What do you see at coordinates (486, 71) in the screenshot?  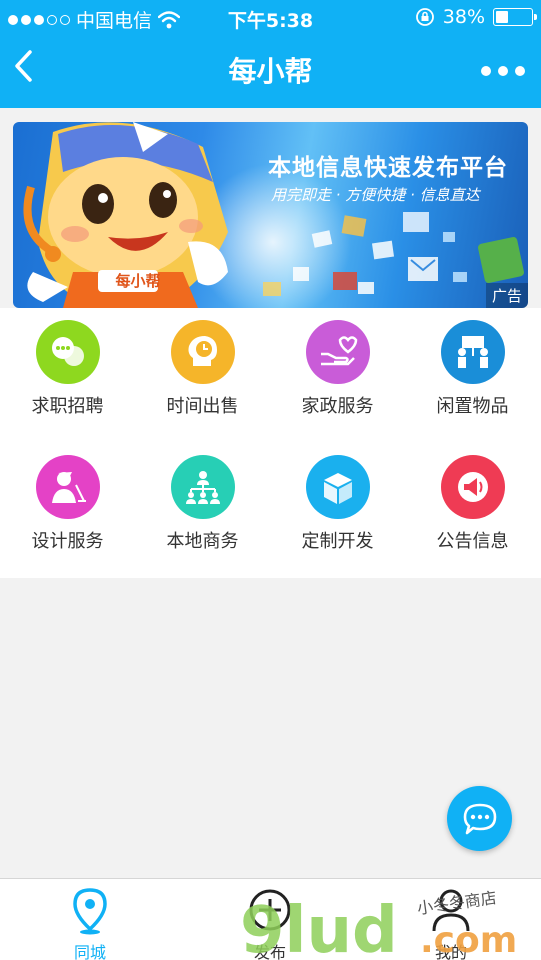 I see `more-horizontal-icon` at bounding box center [486, 71].